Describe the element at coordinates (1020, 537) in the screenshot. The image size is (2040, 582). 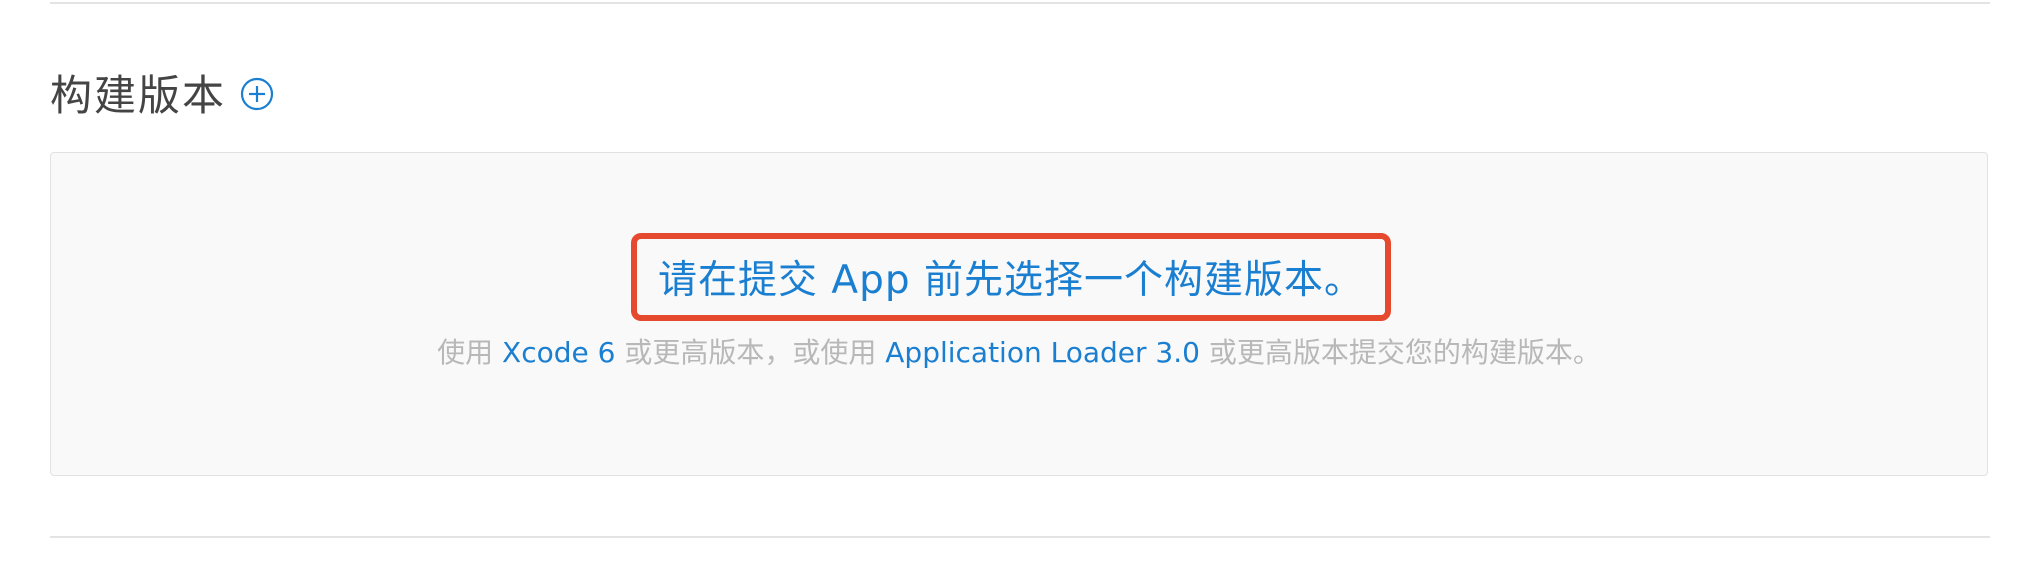
I see `bottom-divider` at that location.